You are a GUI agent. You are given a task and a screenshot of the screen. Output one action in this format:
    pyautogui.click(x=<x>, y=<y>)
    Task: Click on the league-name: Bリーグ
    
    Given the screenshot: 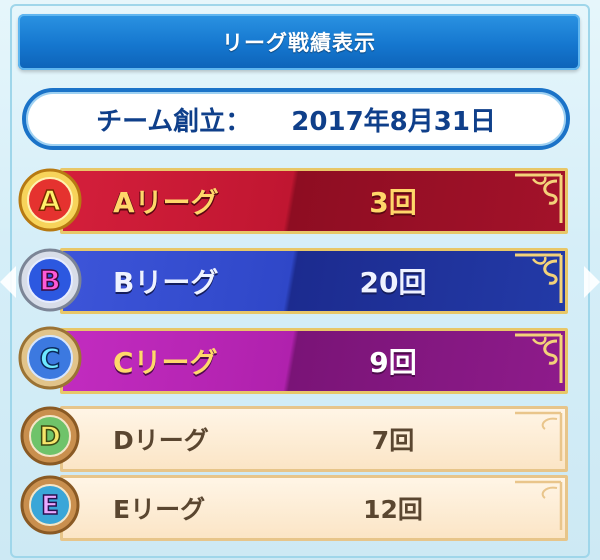 What is the action you would take?
    pyautogui.click(x=166, y=282)
    